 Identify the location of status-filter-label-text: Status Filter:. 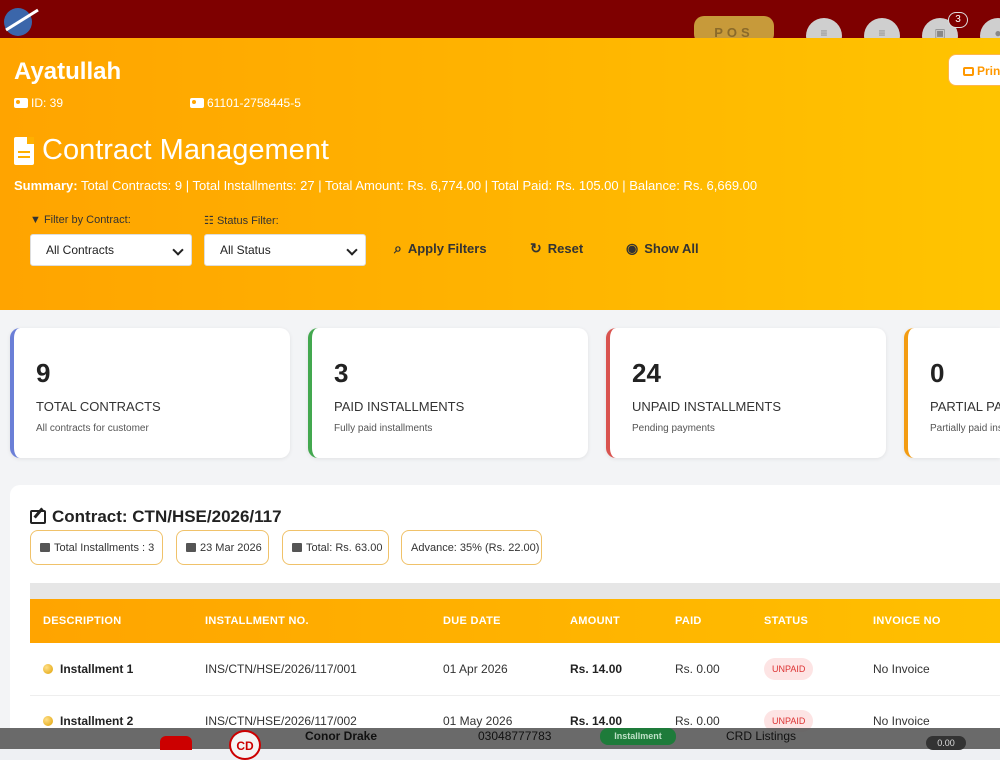
(247, 221).